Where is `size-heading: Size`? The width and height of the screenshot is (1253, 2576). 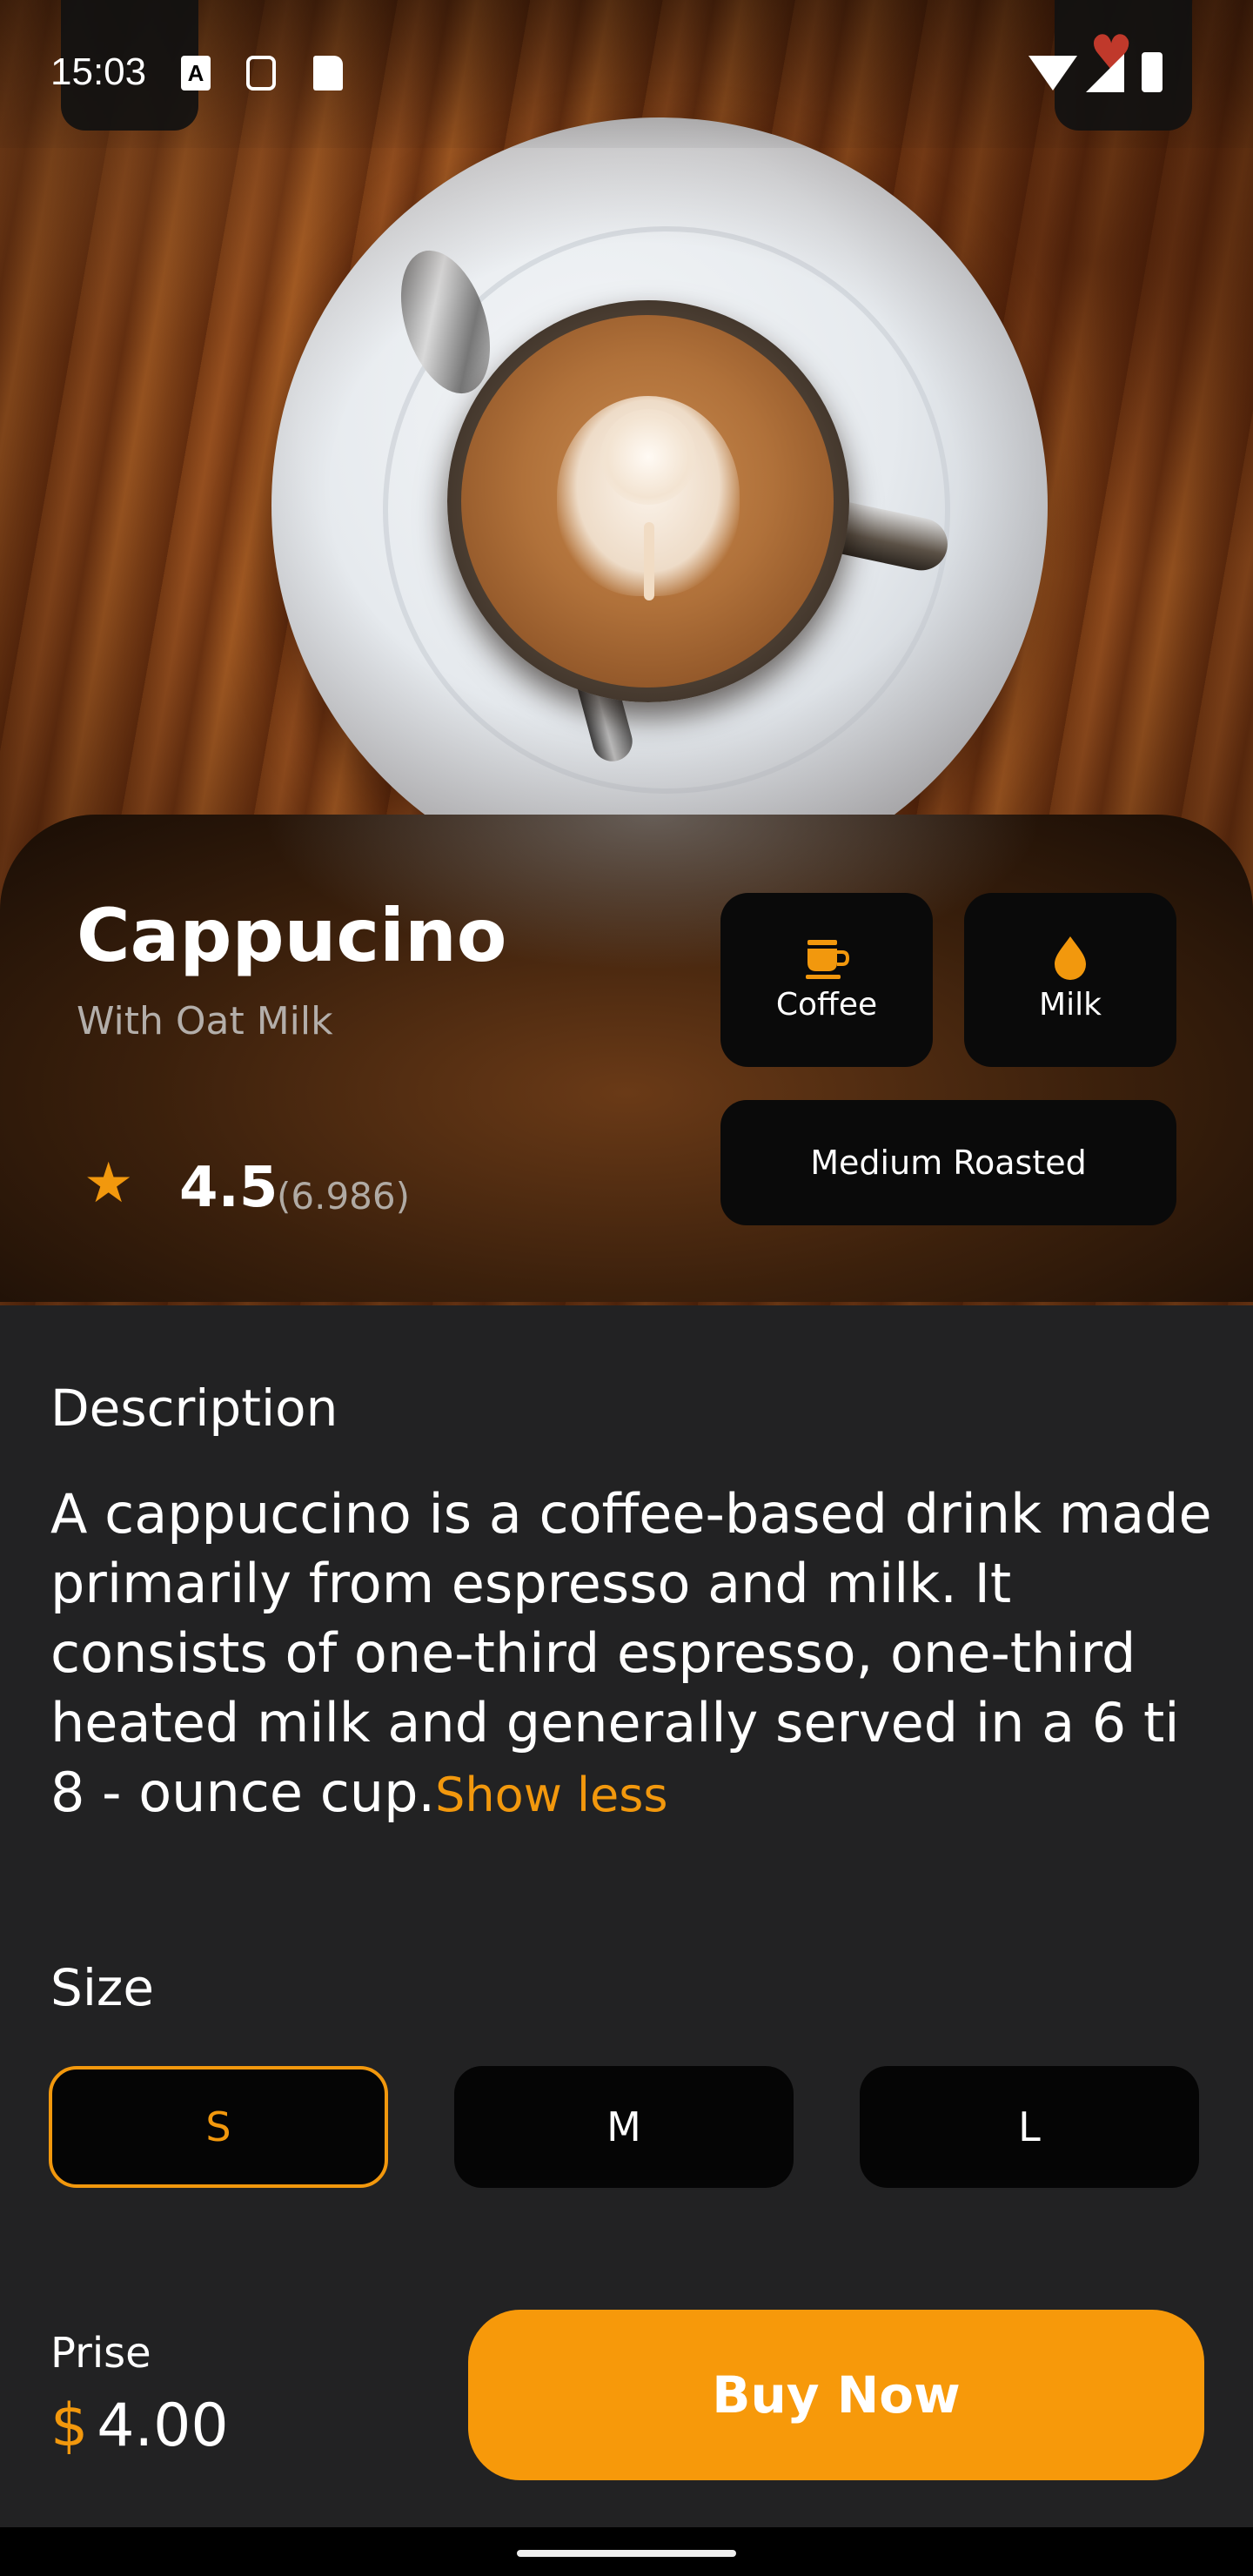 size-heading: Size is located at coordinates (102, 1987).